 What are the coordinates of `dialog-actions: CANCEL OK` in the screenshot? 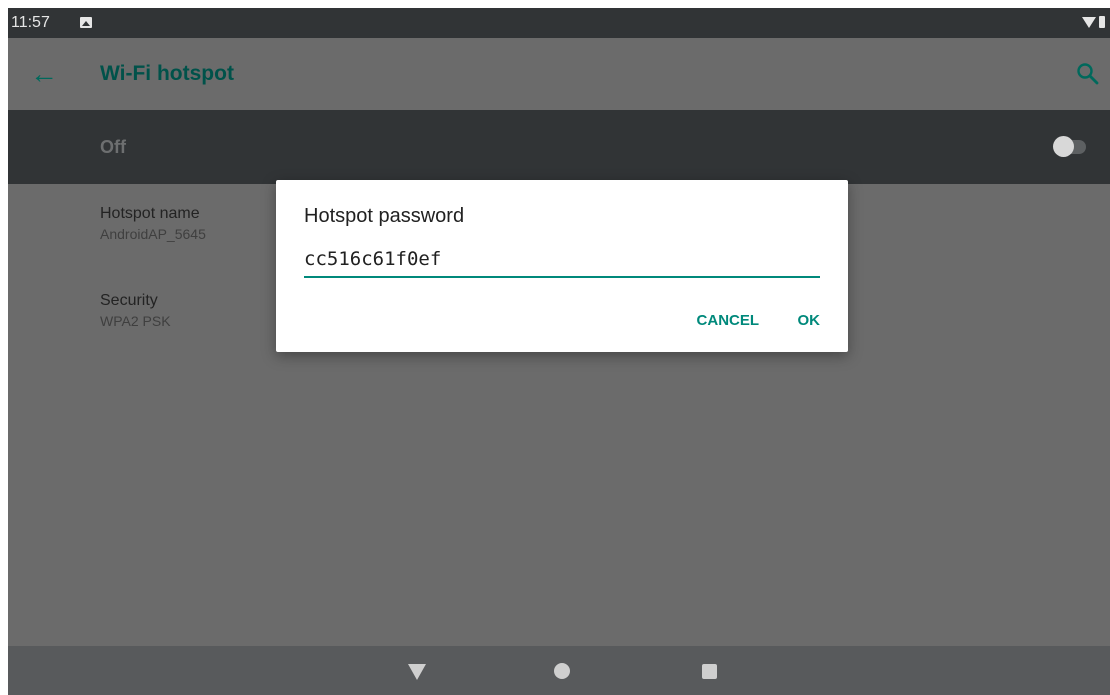 It's located at (741, 321).